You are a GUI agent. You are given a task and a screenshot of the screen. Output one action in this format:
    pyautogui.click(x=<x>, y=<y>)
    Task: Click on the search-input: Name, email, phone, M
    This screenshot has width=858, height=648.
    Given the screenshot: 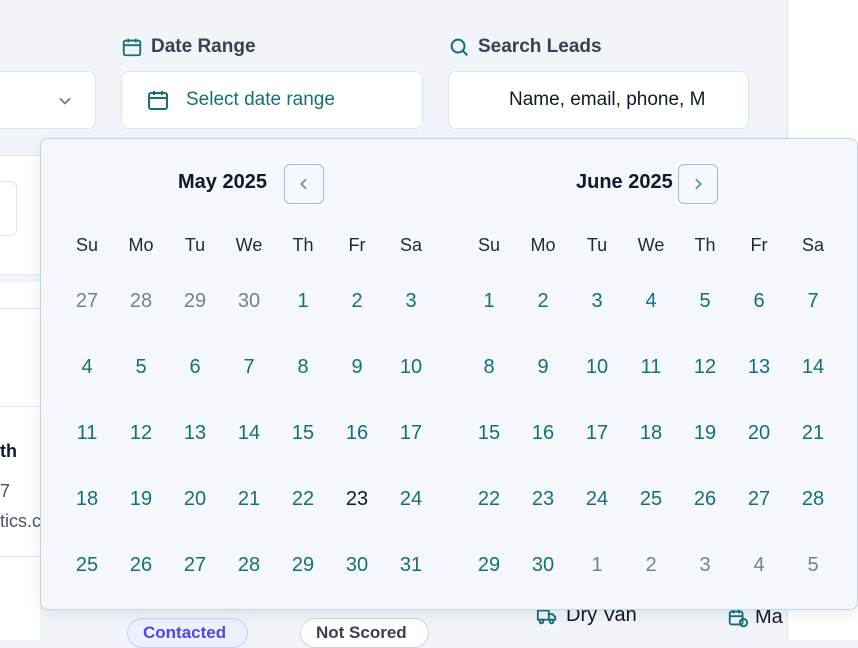 What is the action you would take?
    pyautogui.click(x=598, y=100)
    